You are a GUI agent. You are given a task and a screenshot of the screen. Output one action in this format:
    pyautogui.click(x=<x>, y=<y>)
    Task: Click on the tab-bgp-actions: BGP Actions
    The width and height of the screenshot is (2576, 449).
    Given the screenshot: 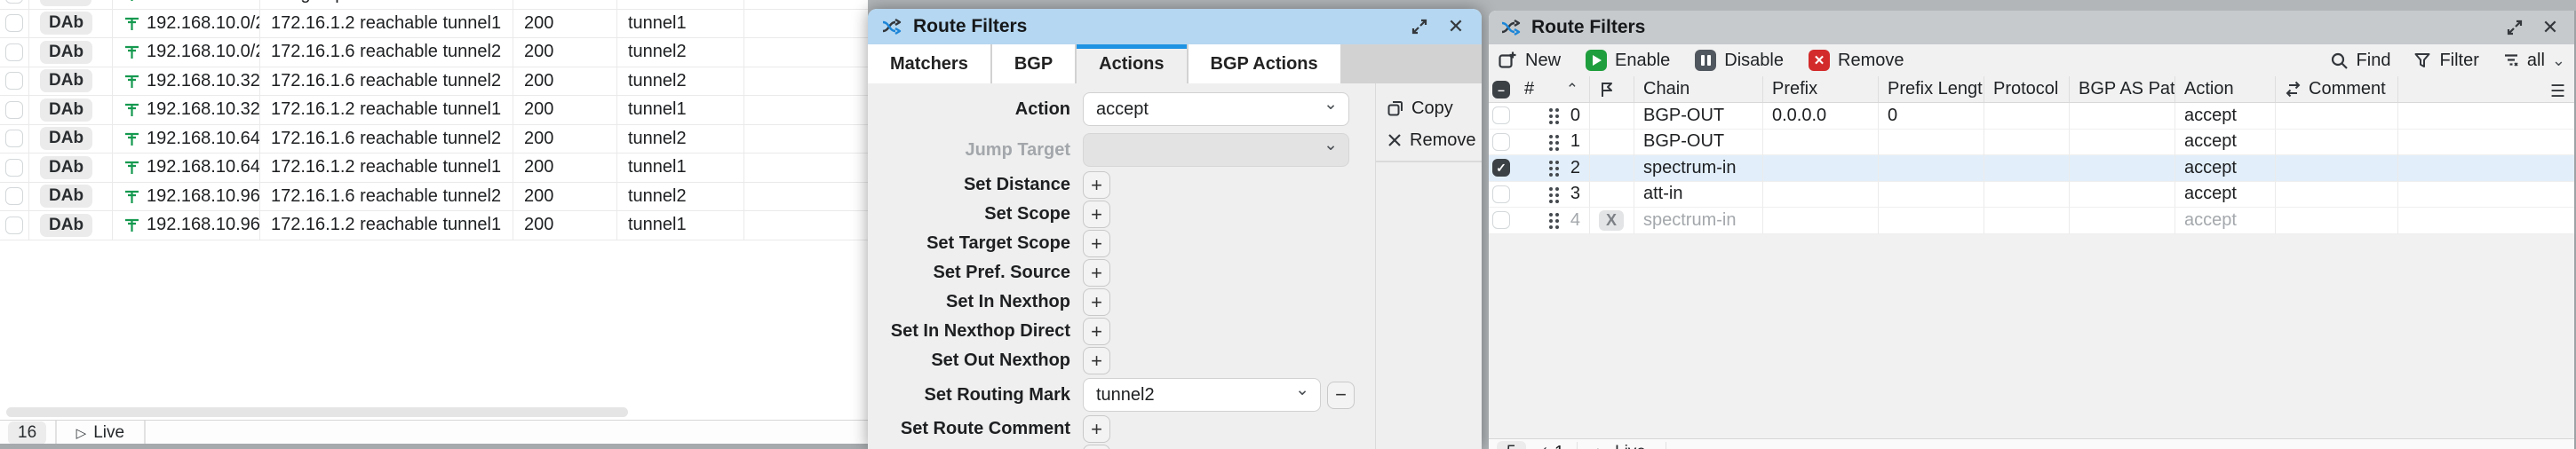 What is the action you would take?
    pyautogui.click(x=1265, y=63)
    